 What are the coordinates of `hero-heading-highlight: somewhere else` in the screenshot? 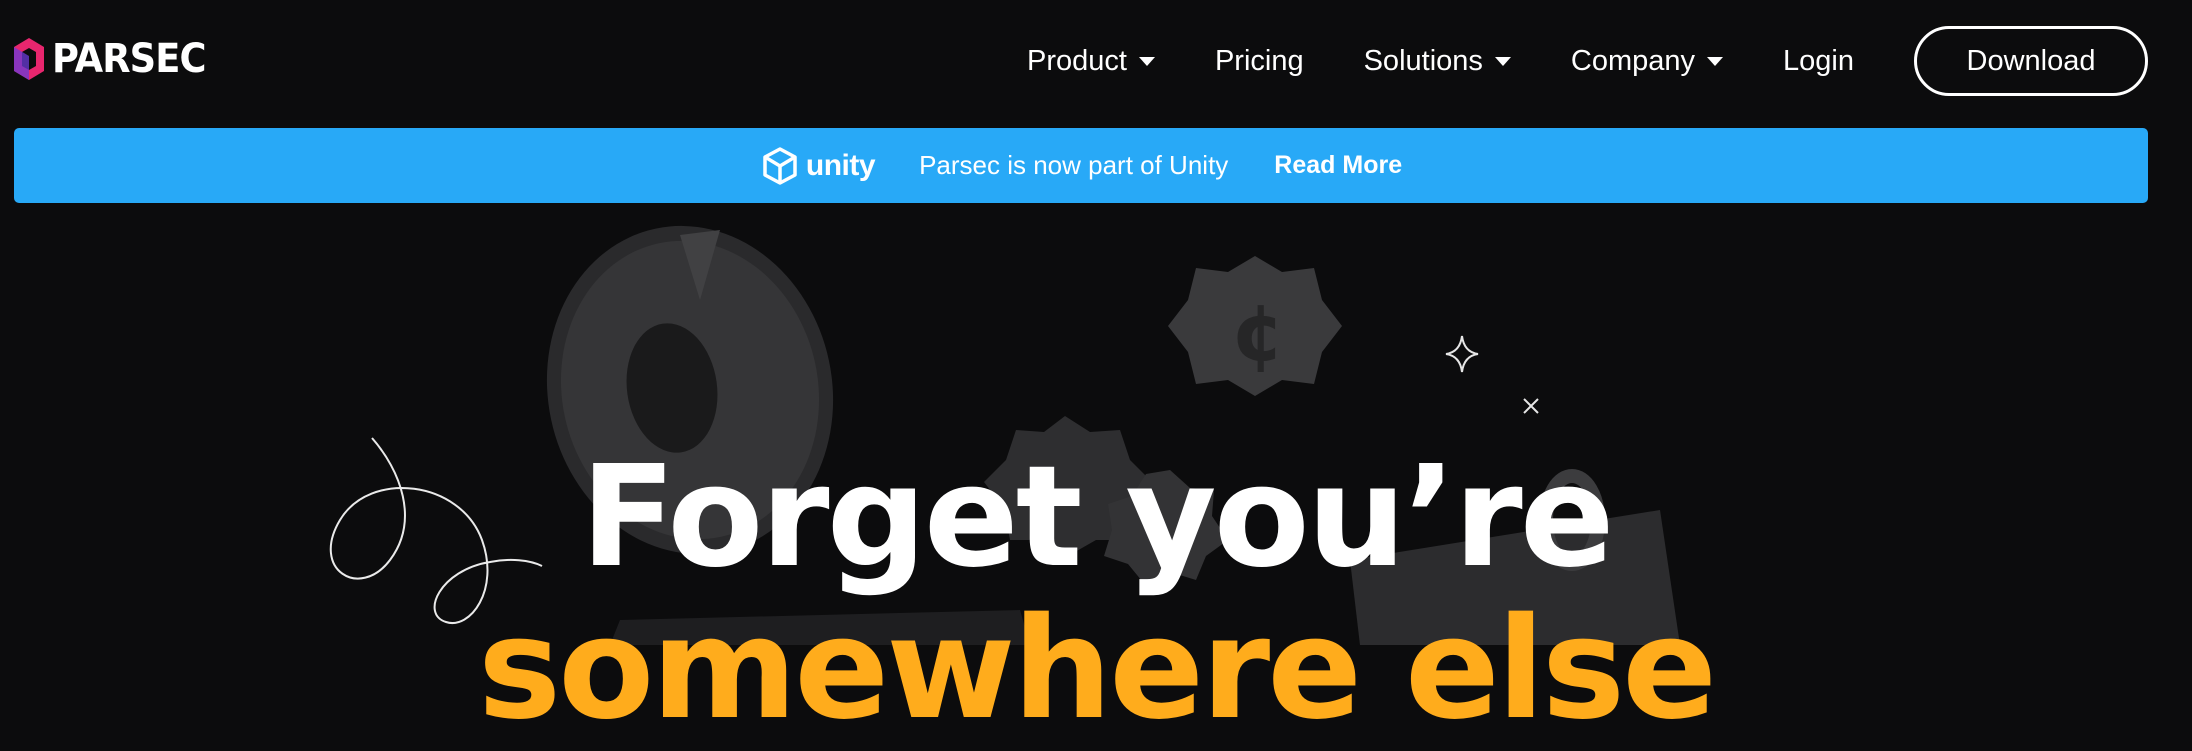 It's located at (1097, 669).